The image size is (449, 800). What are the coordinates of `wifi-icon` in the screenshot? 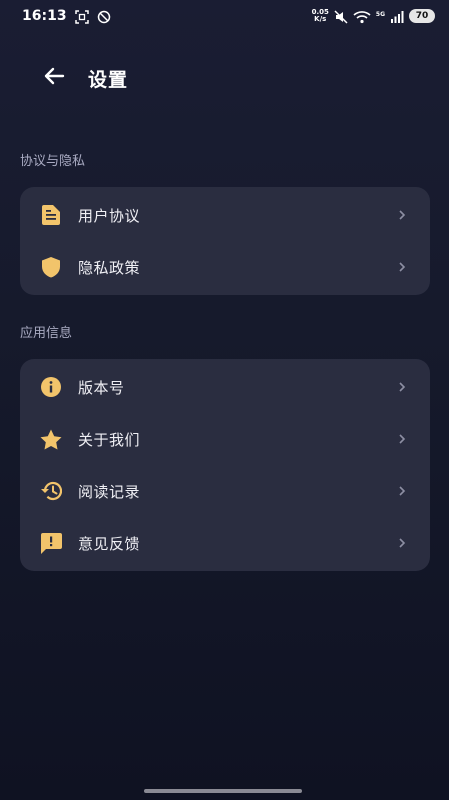 It's located at (362, 16).